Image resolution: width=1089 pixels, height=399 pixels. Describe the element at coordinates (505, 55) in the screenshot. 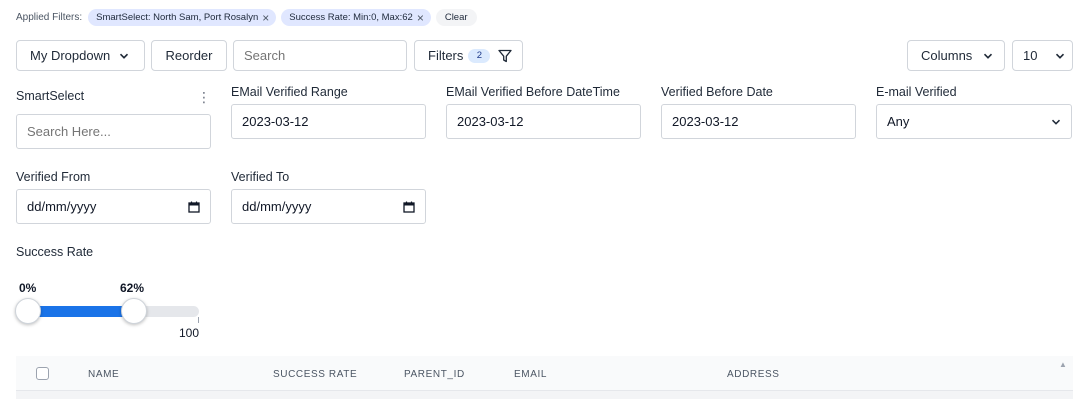

I see `filter-funnel-icon` at that location.